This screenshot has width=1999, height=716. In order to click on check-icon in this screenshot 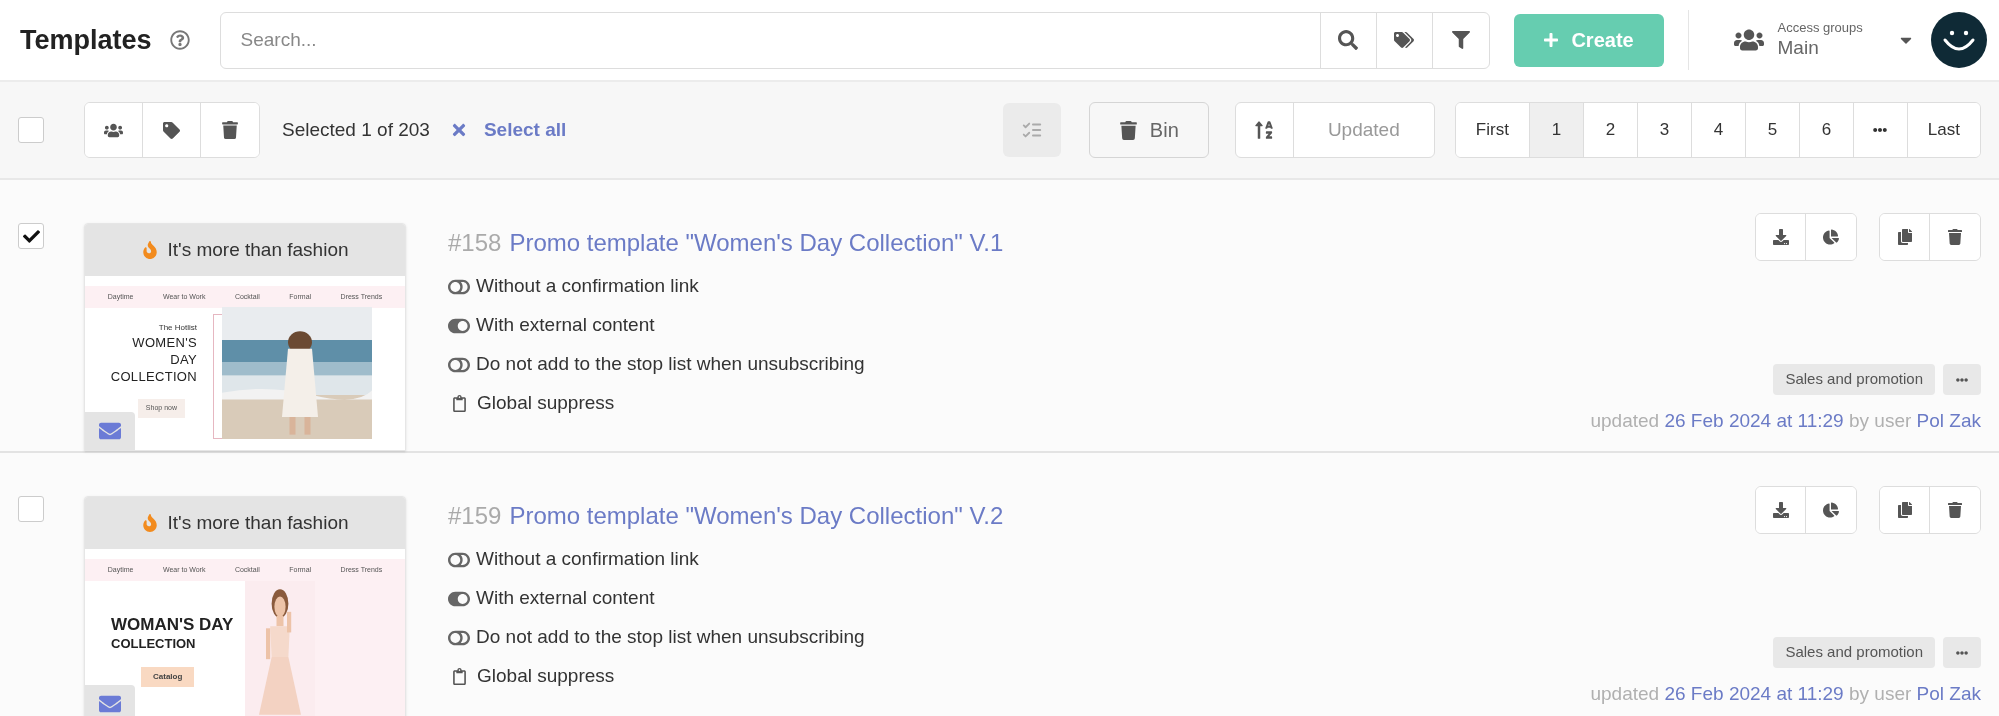, I will do `click(31, 236)`.